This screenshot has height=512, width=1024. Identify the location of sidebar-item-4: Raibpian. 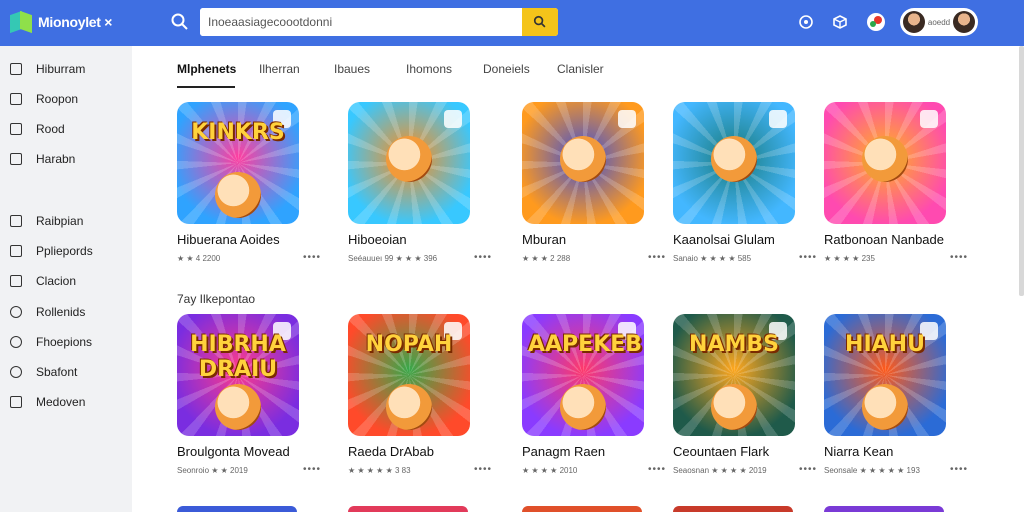
(46, 221).